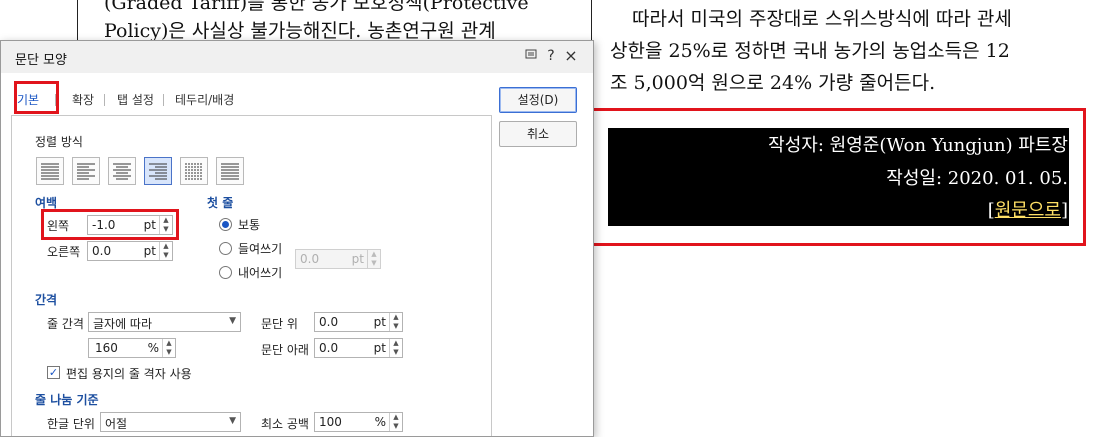  I want to click on hangul-unit-value: 어절, so click(116, 424).